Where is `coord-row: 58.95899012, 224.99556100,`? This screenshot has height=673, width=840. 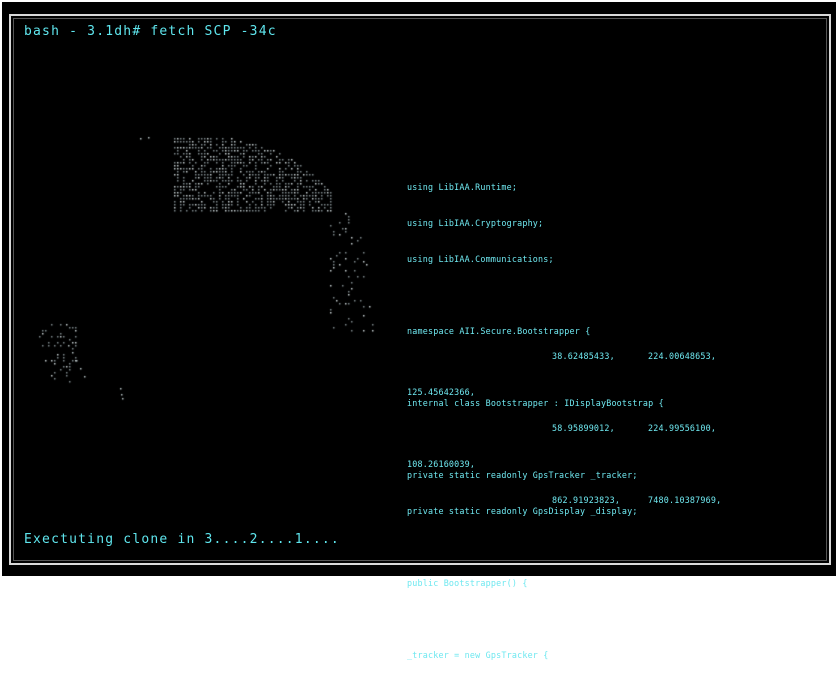 coord-row: 58.95899012, 224.99556100, is located at coordinates (561, 428).